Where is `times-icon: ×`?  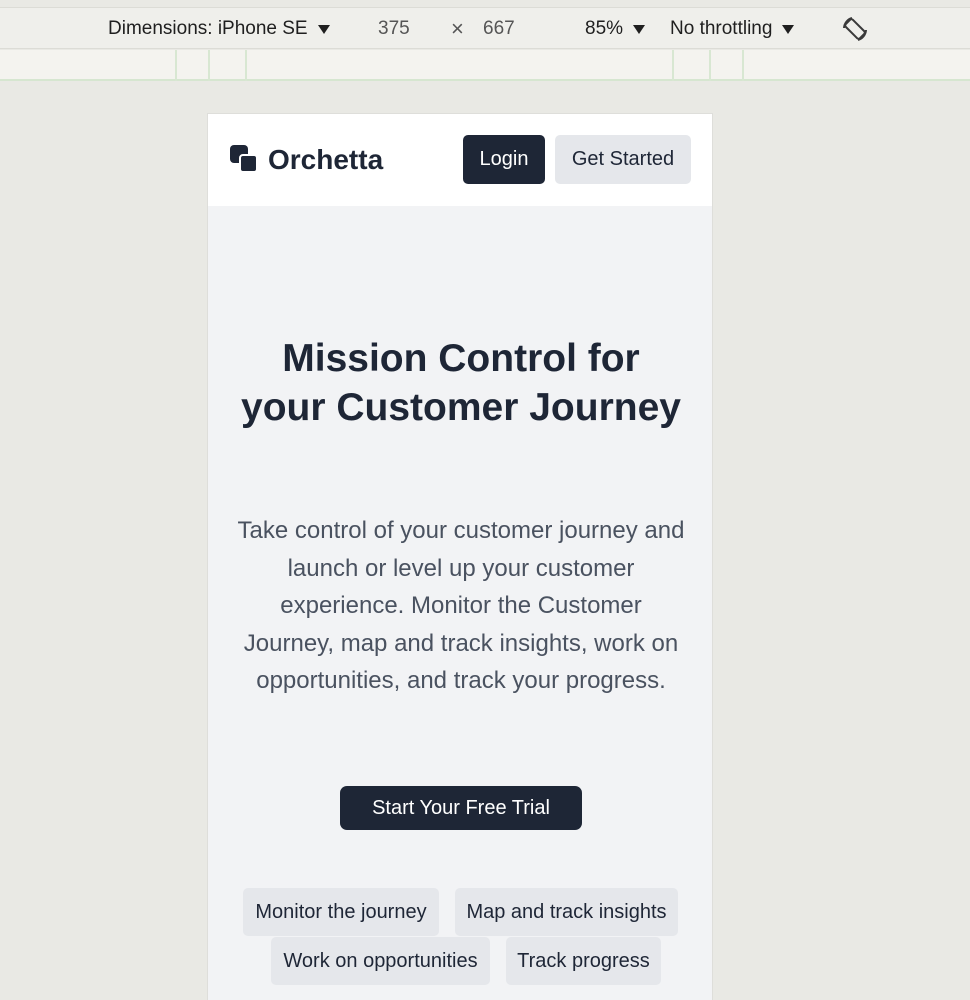
times-icon: × is located at coordinates (457, 28).